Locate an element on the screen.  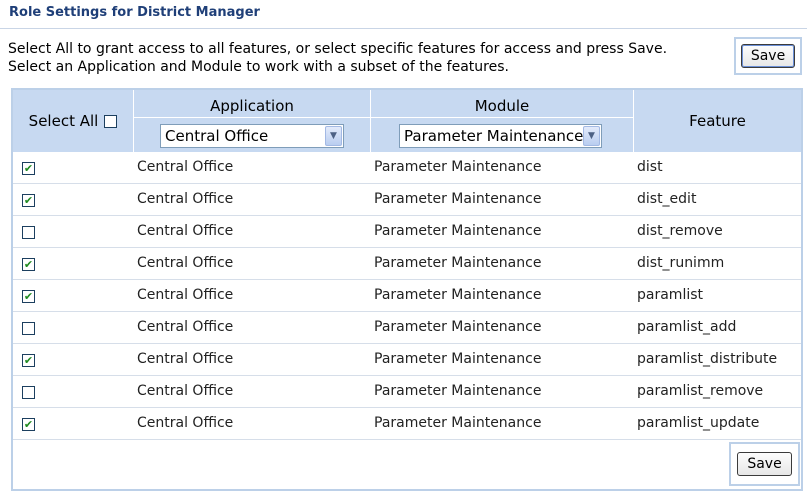
module-select-value: Parameter Maintenance is located at coordinates (493, 136).